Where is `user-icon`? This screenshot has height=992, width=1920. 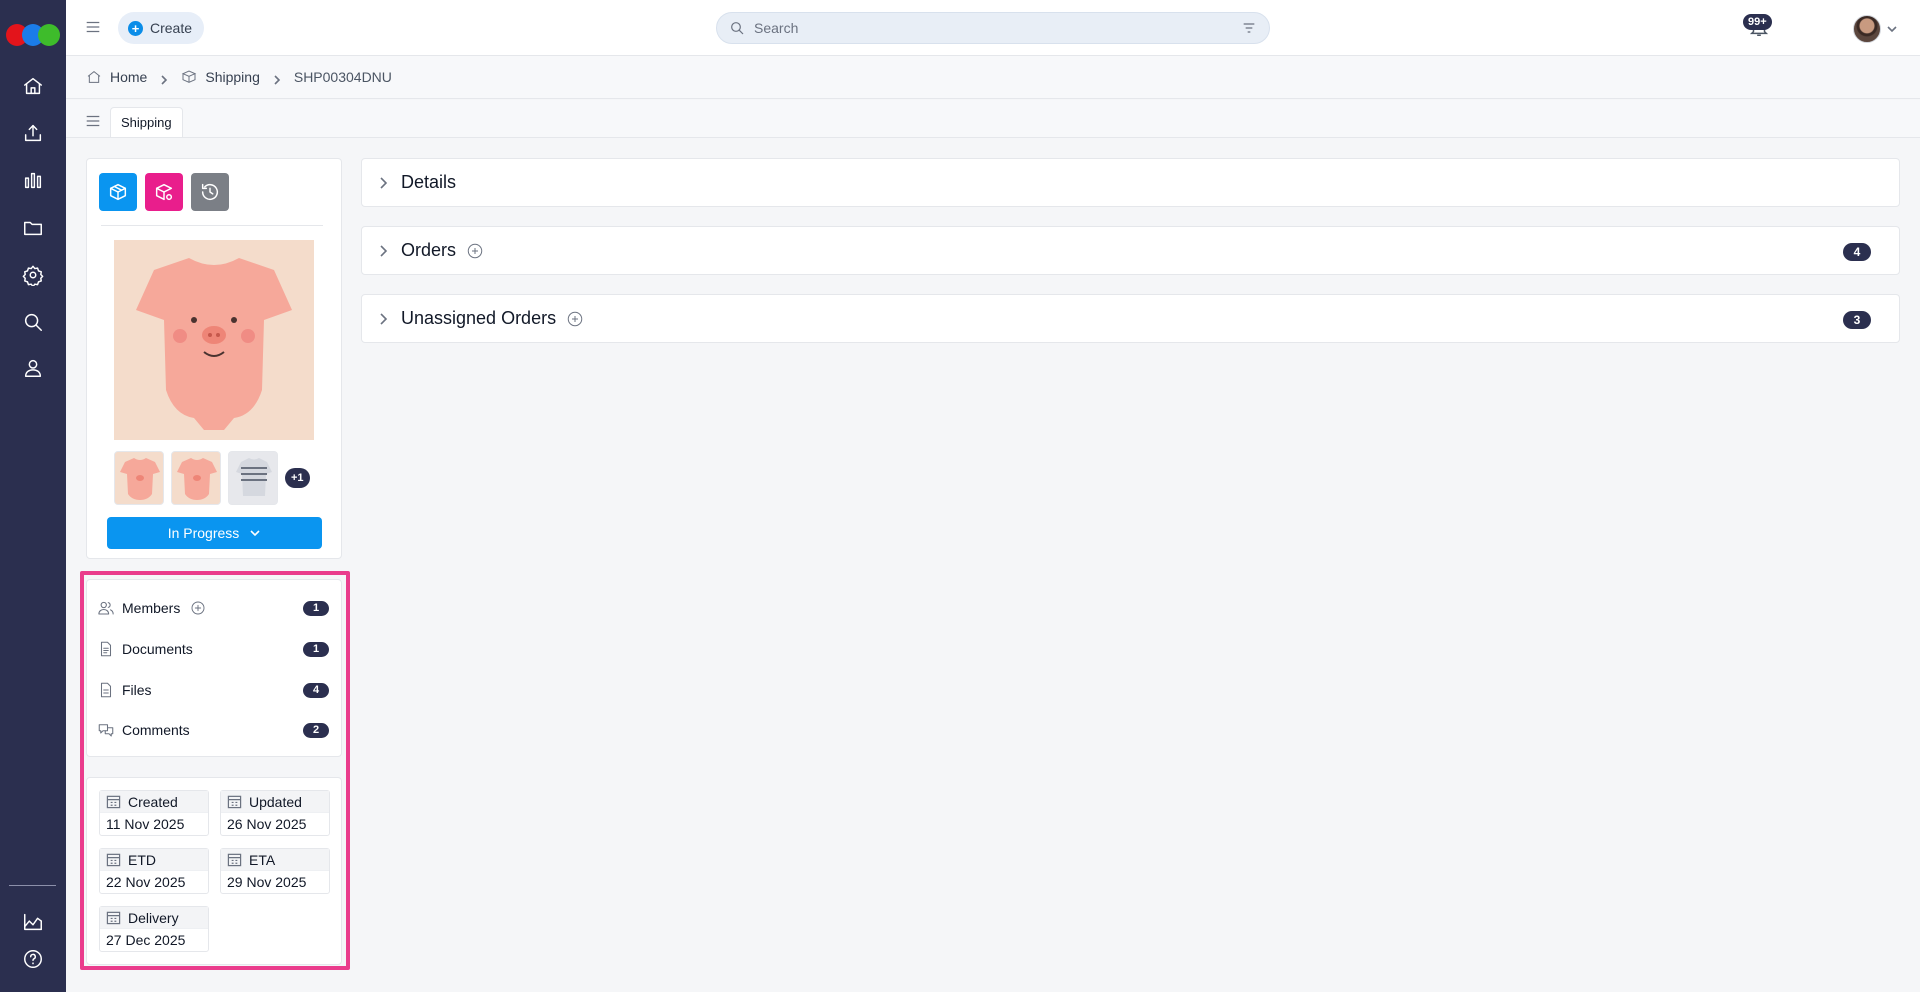 user-icon is located at coordinates (33, 368).